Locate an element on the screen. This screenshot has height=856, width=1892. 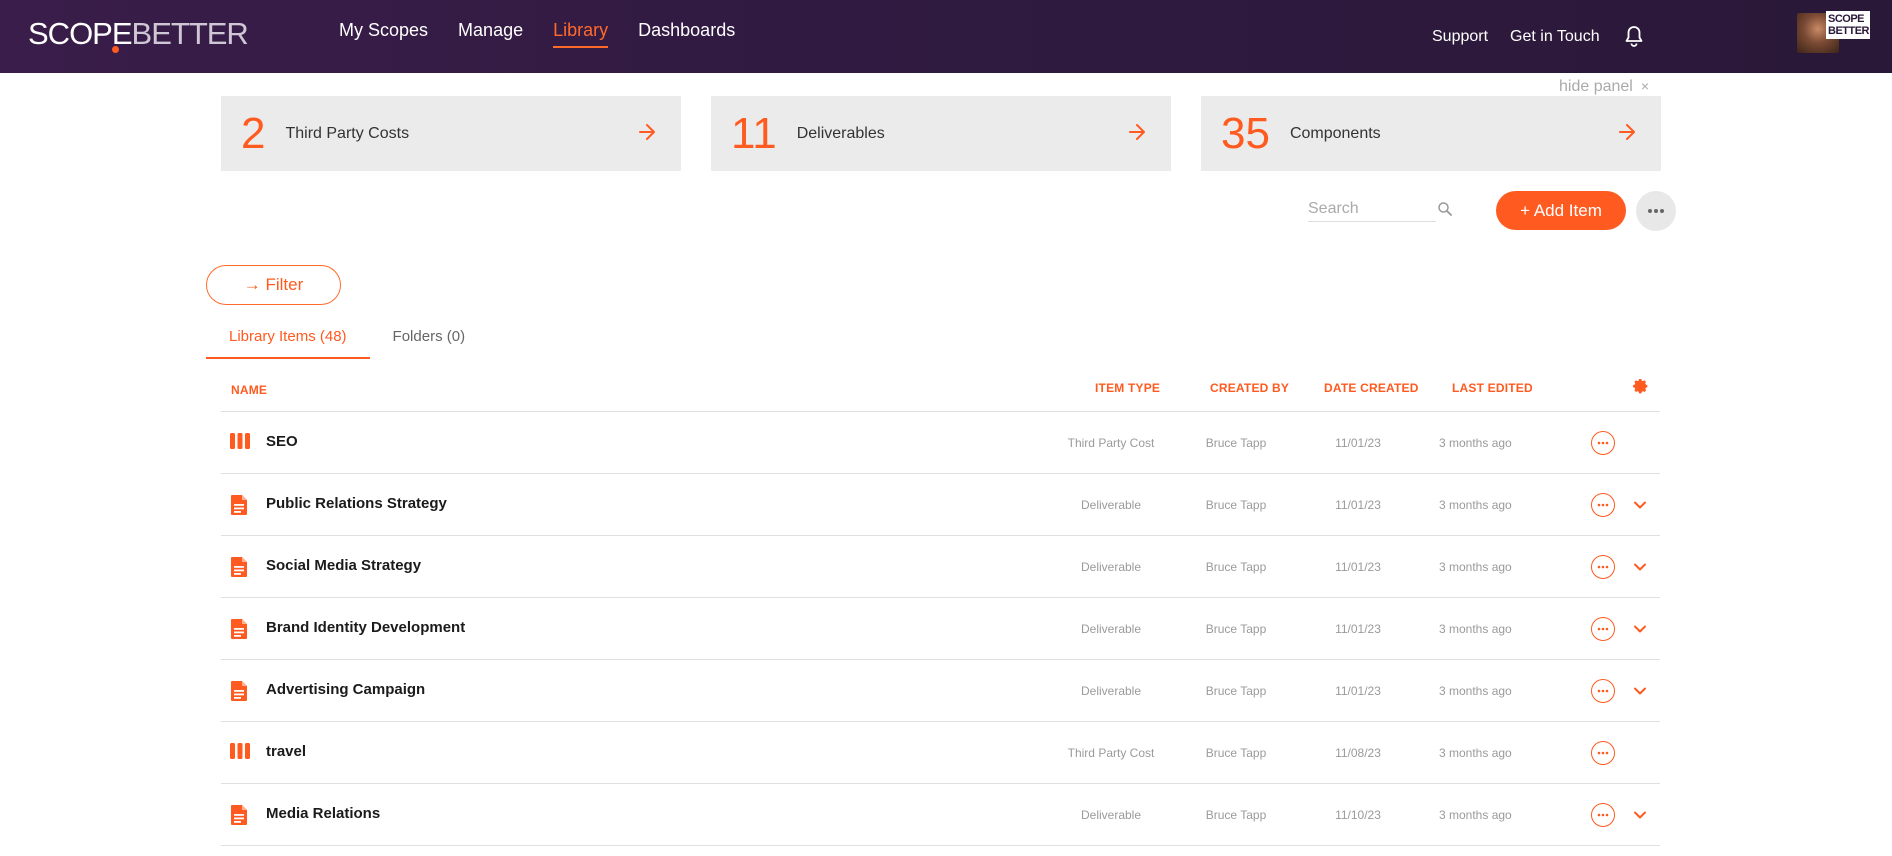
stat-card-components: 35 Components is located at coordinates (1431, 133).